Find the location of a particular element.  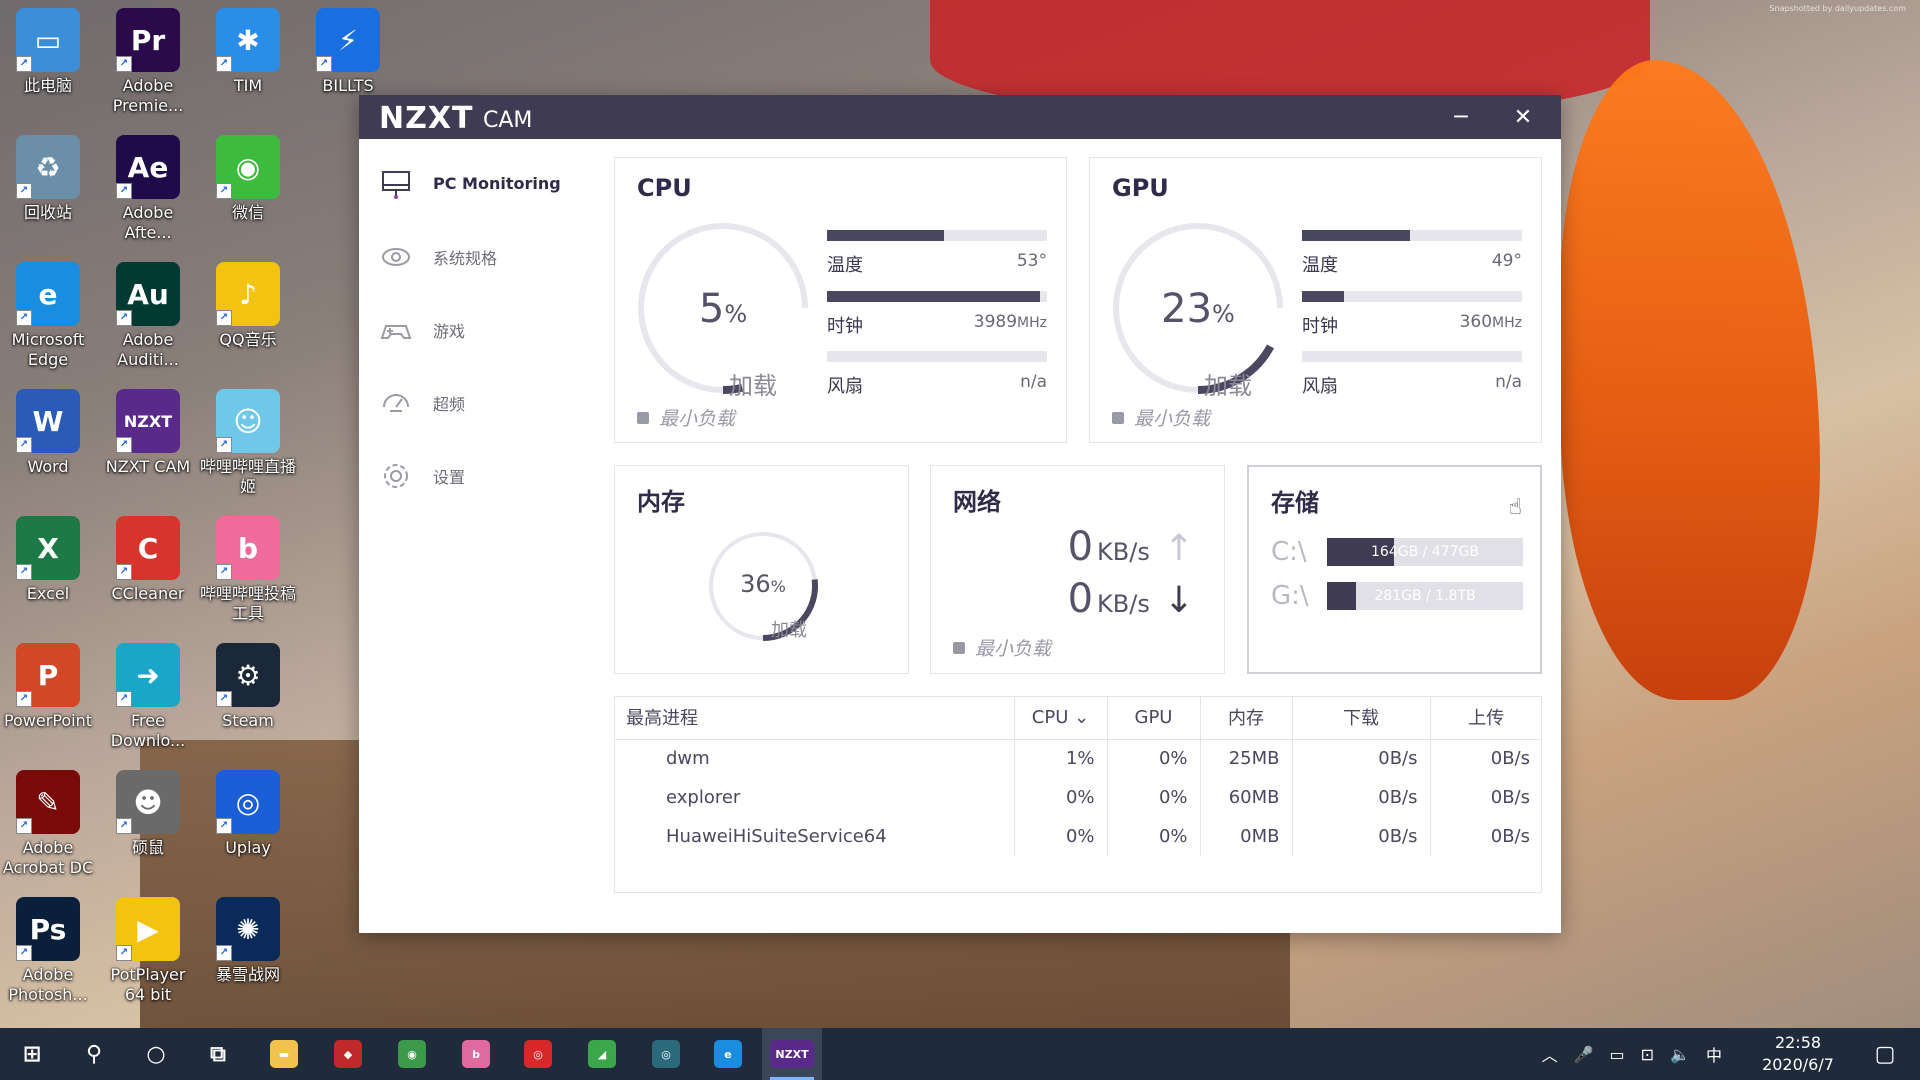

taskbar-clock: 22:58 2020/6/7 is located at coordinates (1798, 1054).